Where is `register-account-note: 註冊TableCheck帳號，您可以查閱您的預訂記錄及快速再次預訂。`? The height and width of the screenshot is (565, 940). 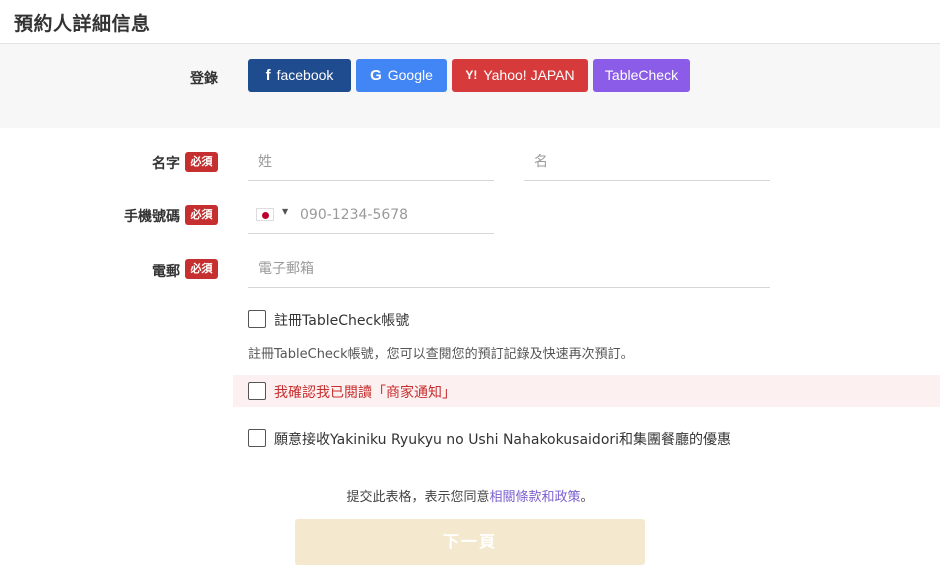
register-account-note: 註冊TableCheck帳號，您可以查閱您的預訂記錄及快速再次預訂。 is located at coordinates (441, 354).